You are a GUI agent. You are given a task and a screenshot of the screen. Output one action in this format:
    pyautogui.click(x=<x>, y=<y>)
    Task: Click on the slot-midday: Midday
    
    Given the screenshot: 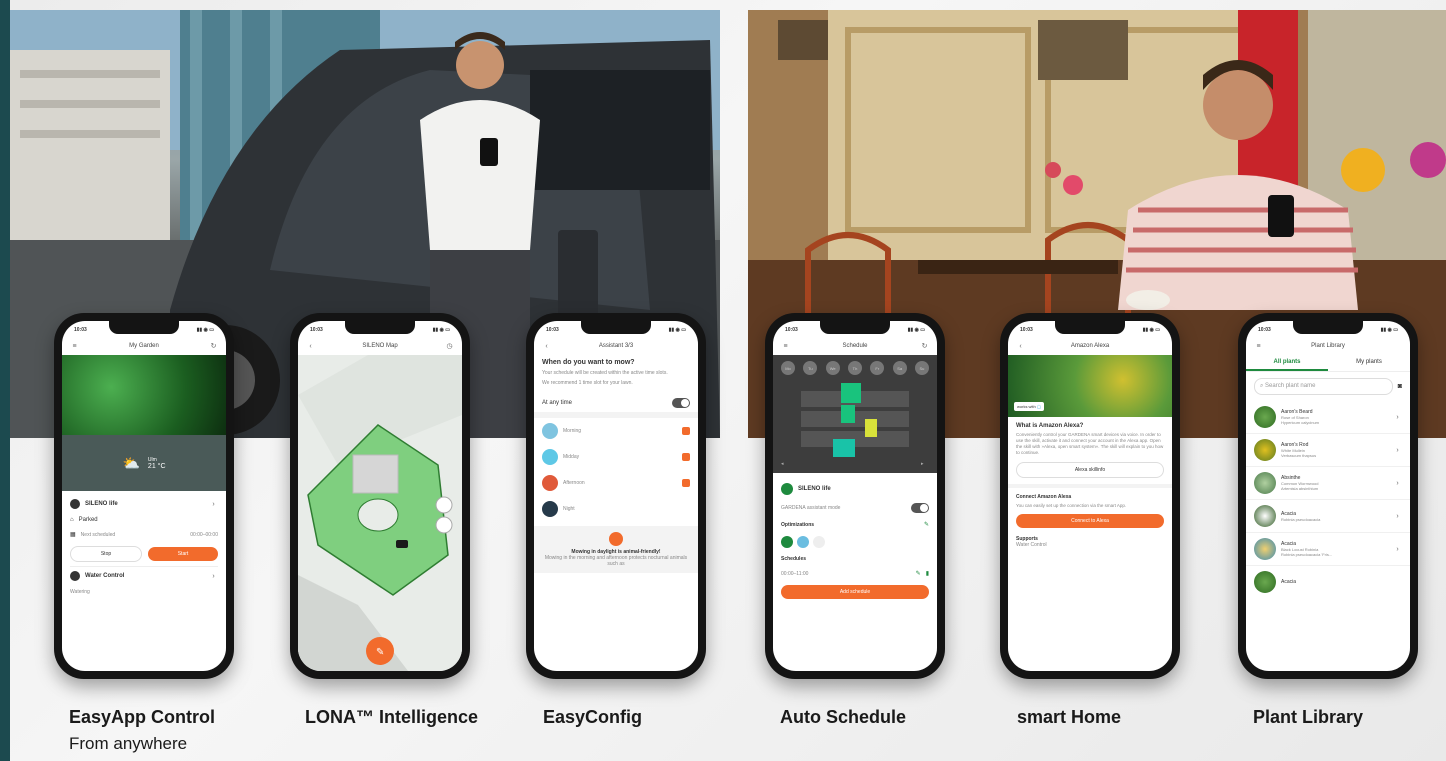 What is the action you would take?
    pyautogui.click(x=616, y=457)
    